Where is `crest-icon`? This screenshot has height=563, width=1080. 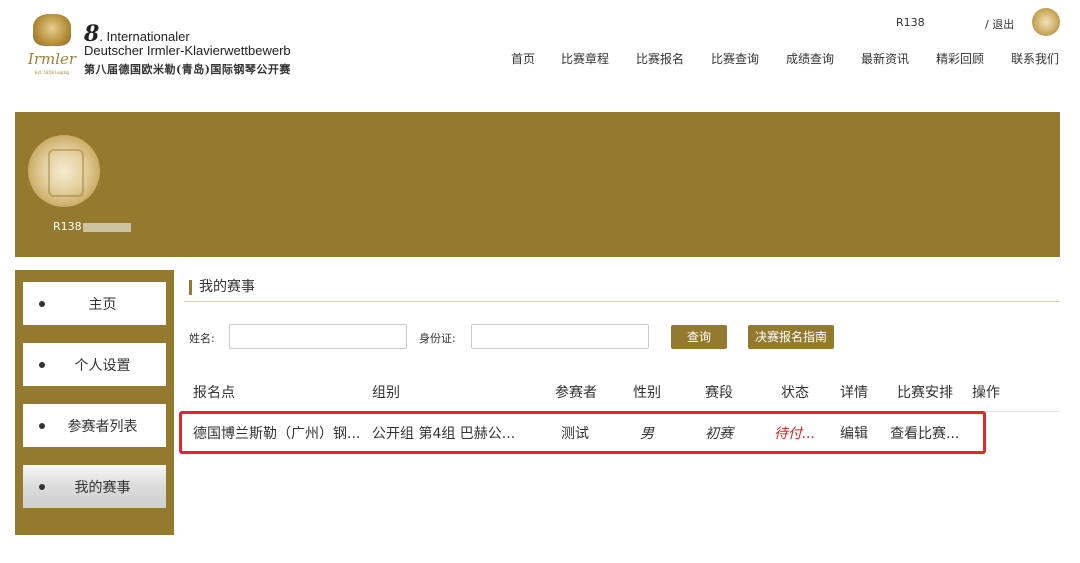 crest-icon is located at coordinates (52, 30).